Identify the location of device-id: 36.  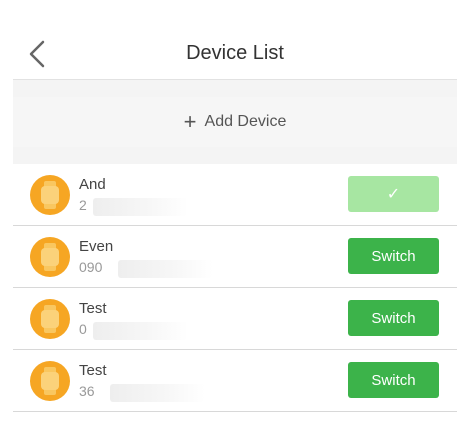
(87, 391).